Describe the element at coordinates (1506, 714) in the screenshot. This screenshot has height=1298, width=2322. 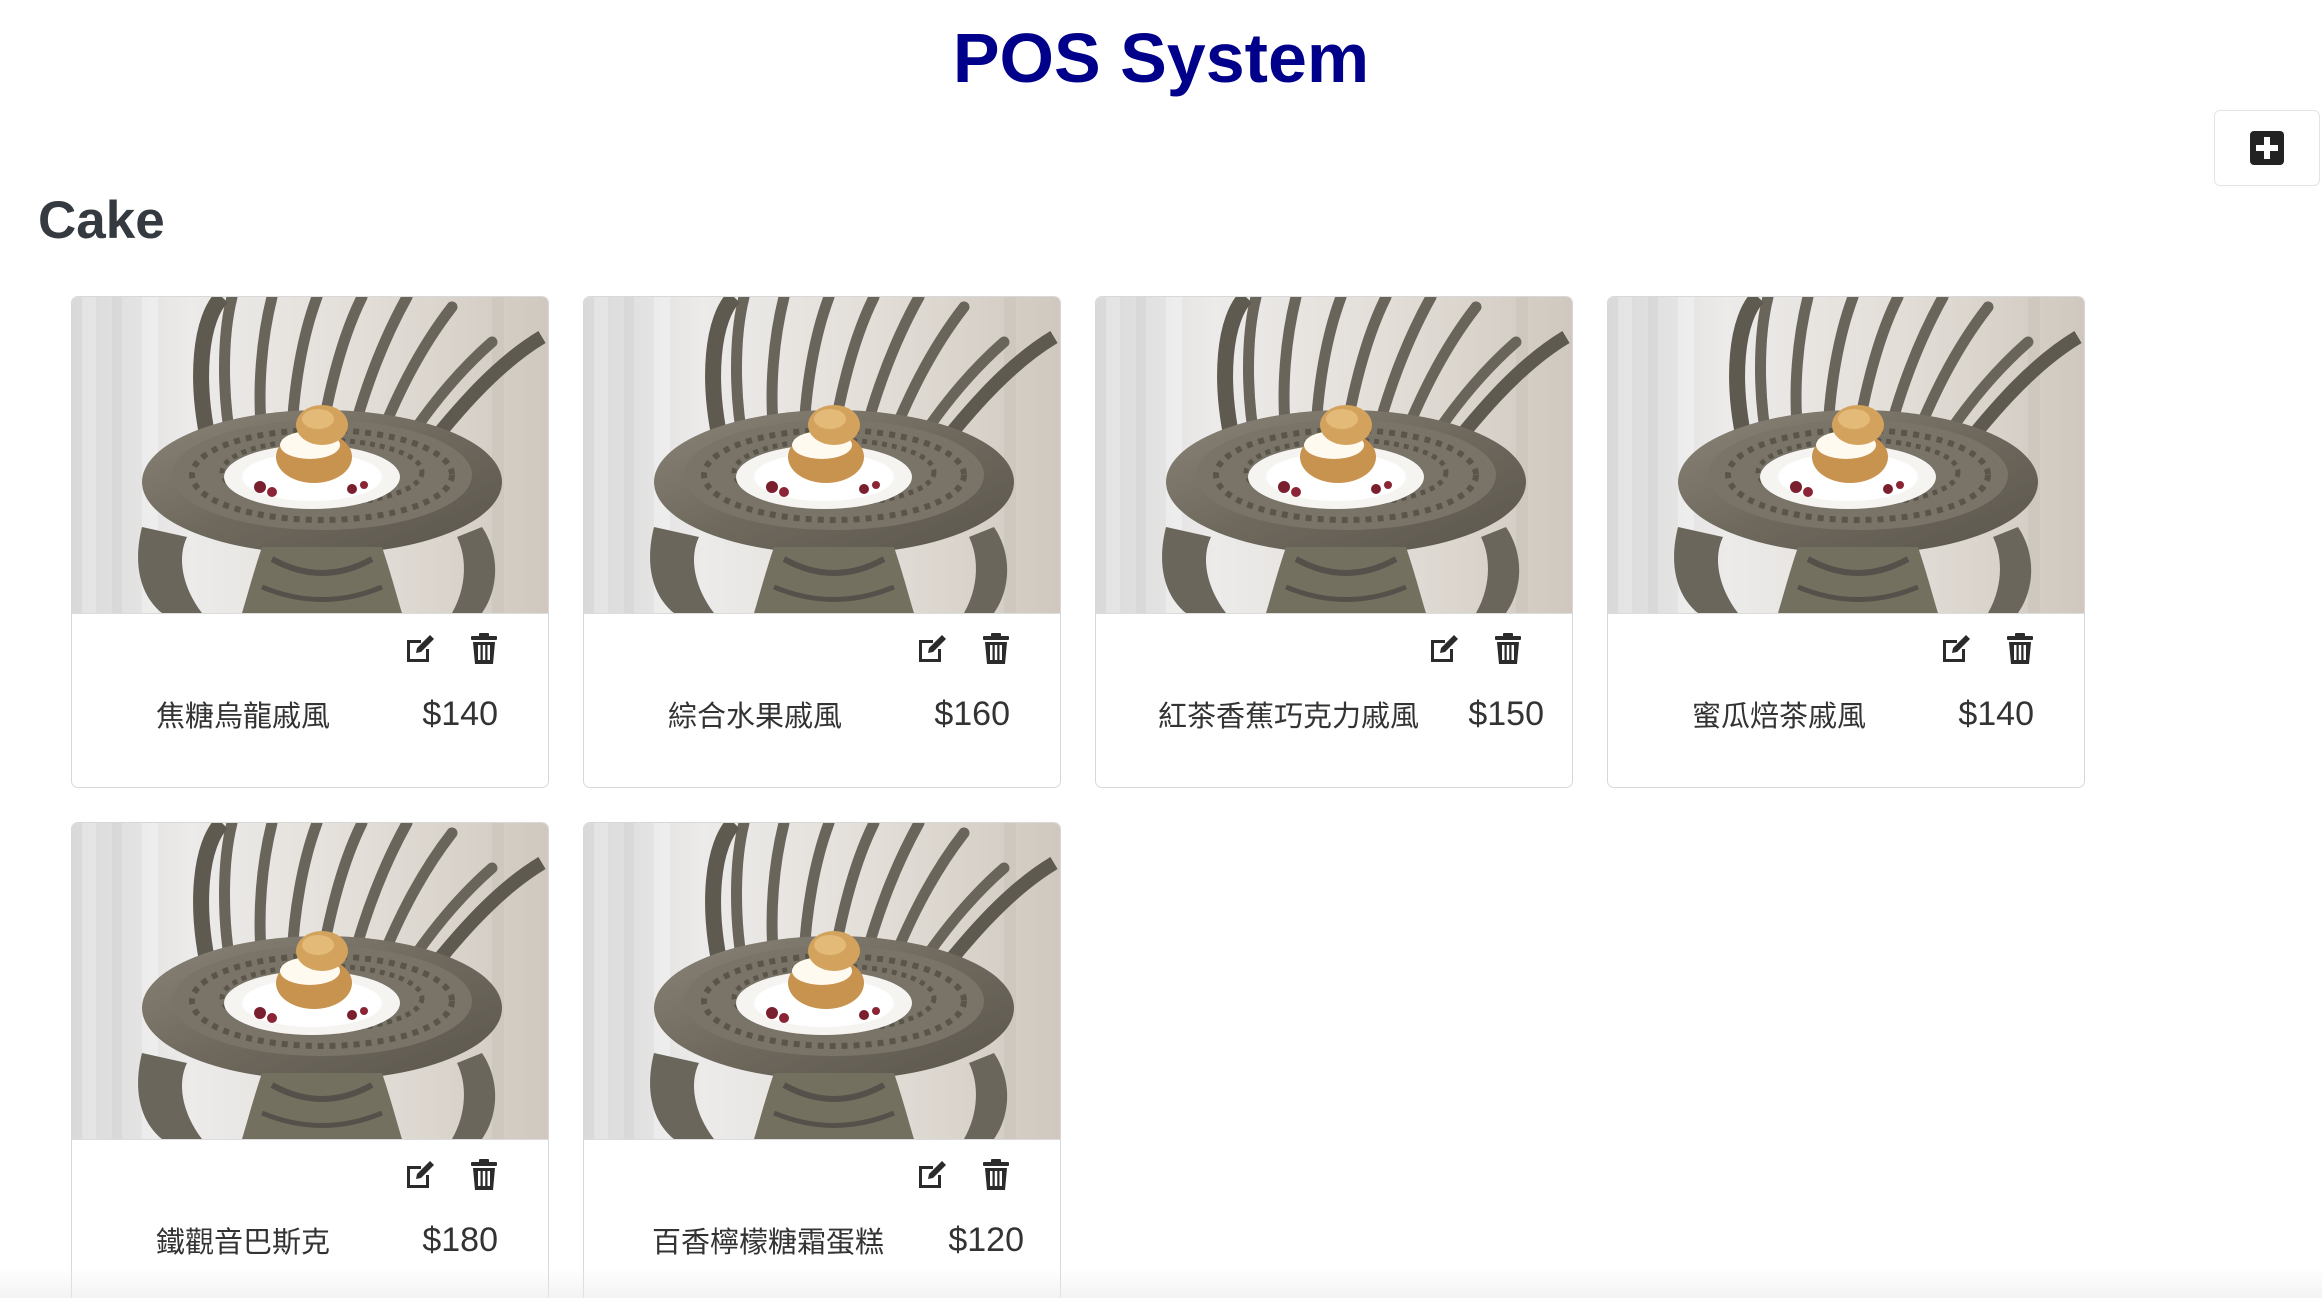
I see `product-price: $150` at that location.